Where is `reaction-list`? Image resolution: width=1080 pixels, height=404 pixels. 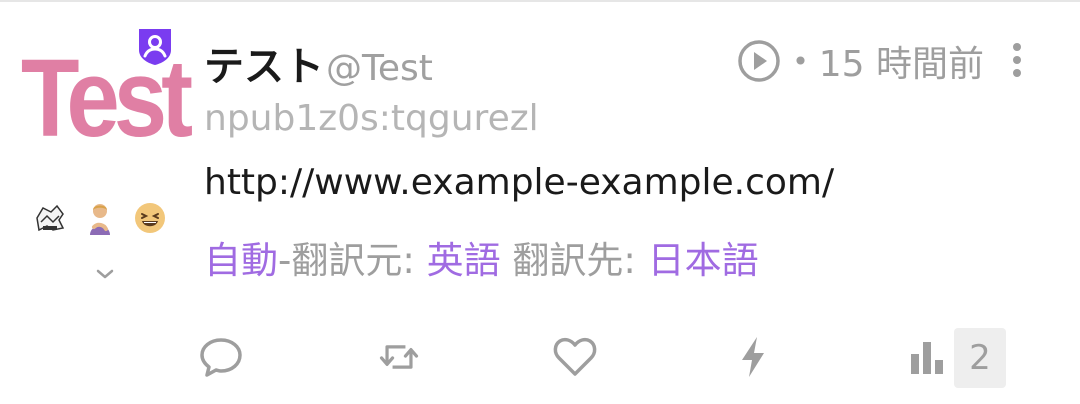 reaction-list is located at coordinates (100, 218).